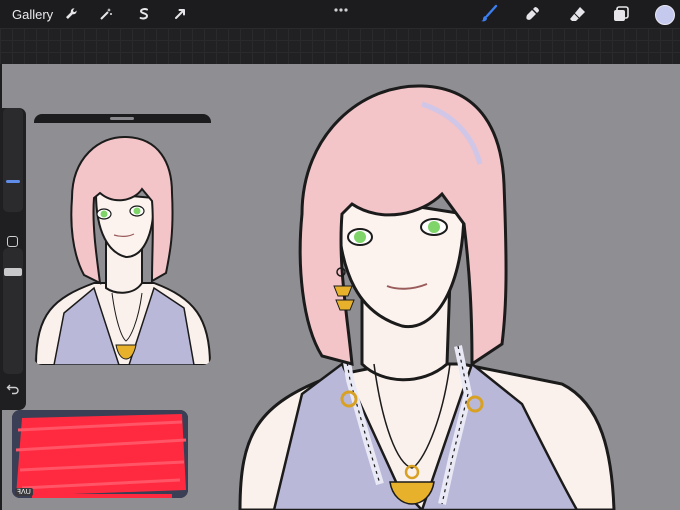  What do you see at coordinates (71, 14) in the screenshot?
I see `wrench-icon` at bounding box center [71, 14].